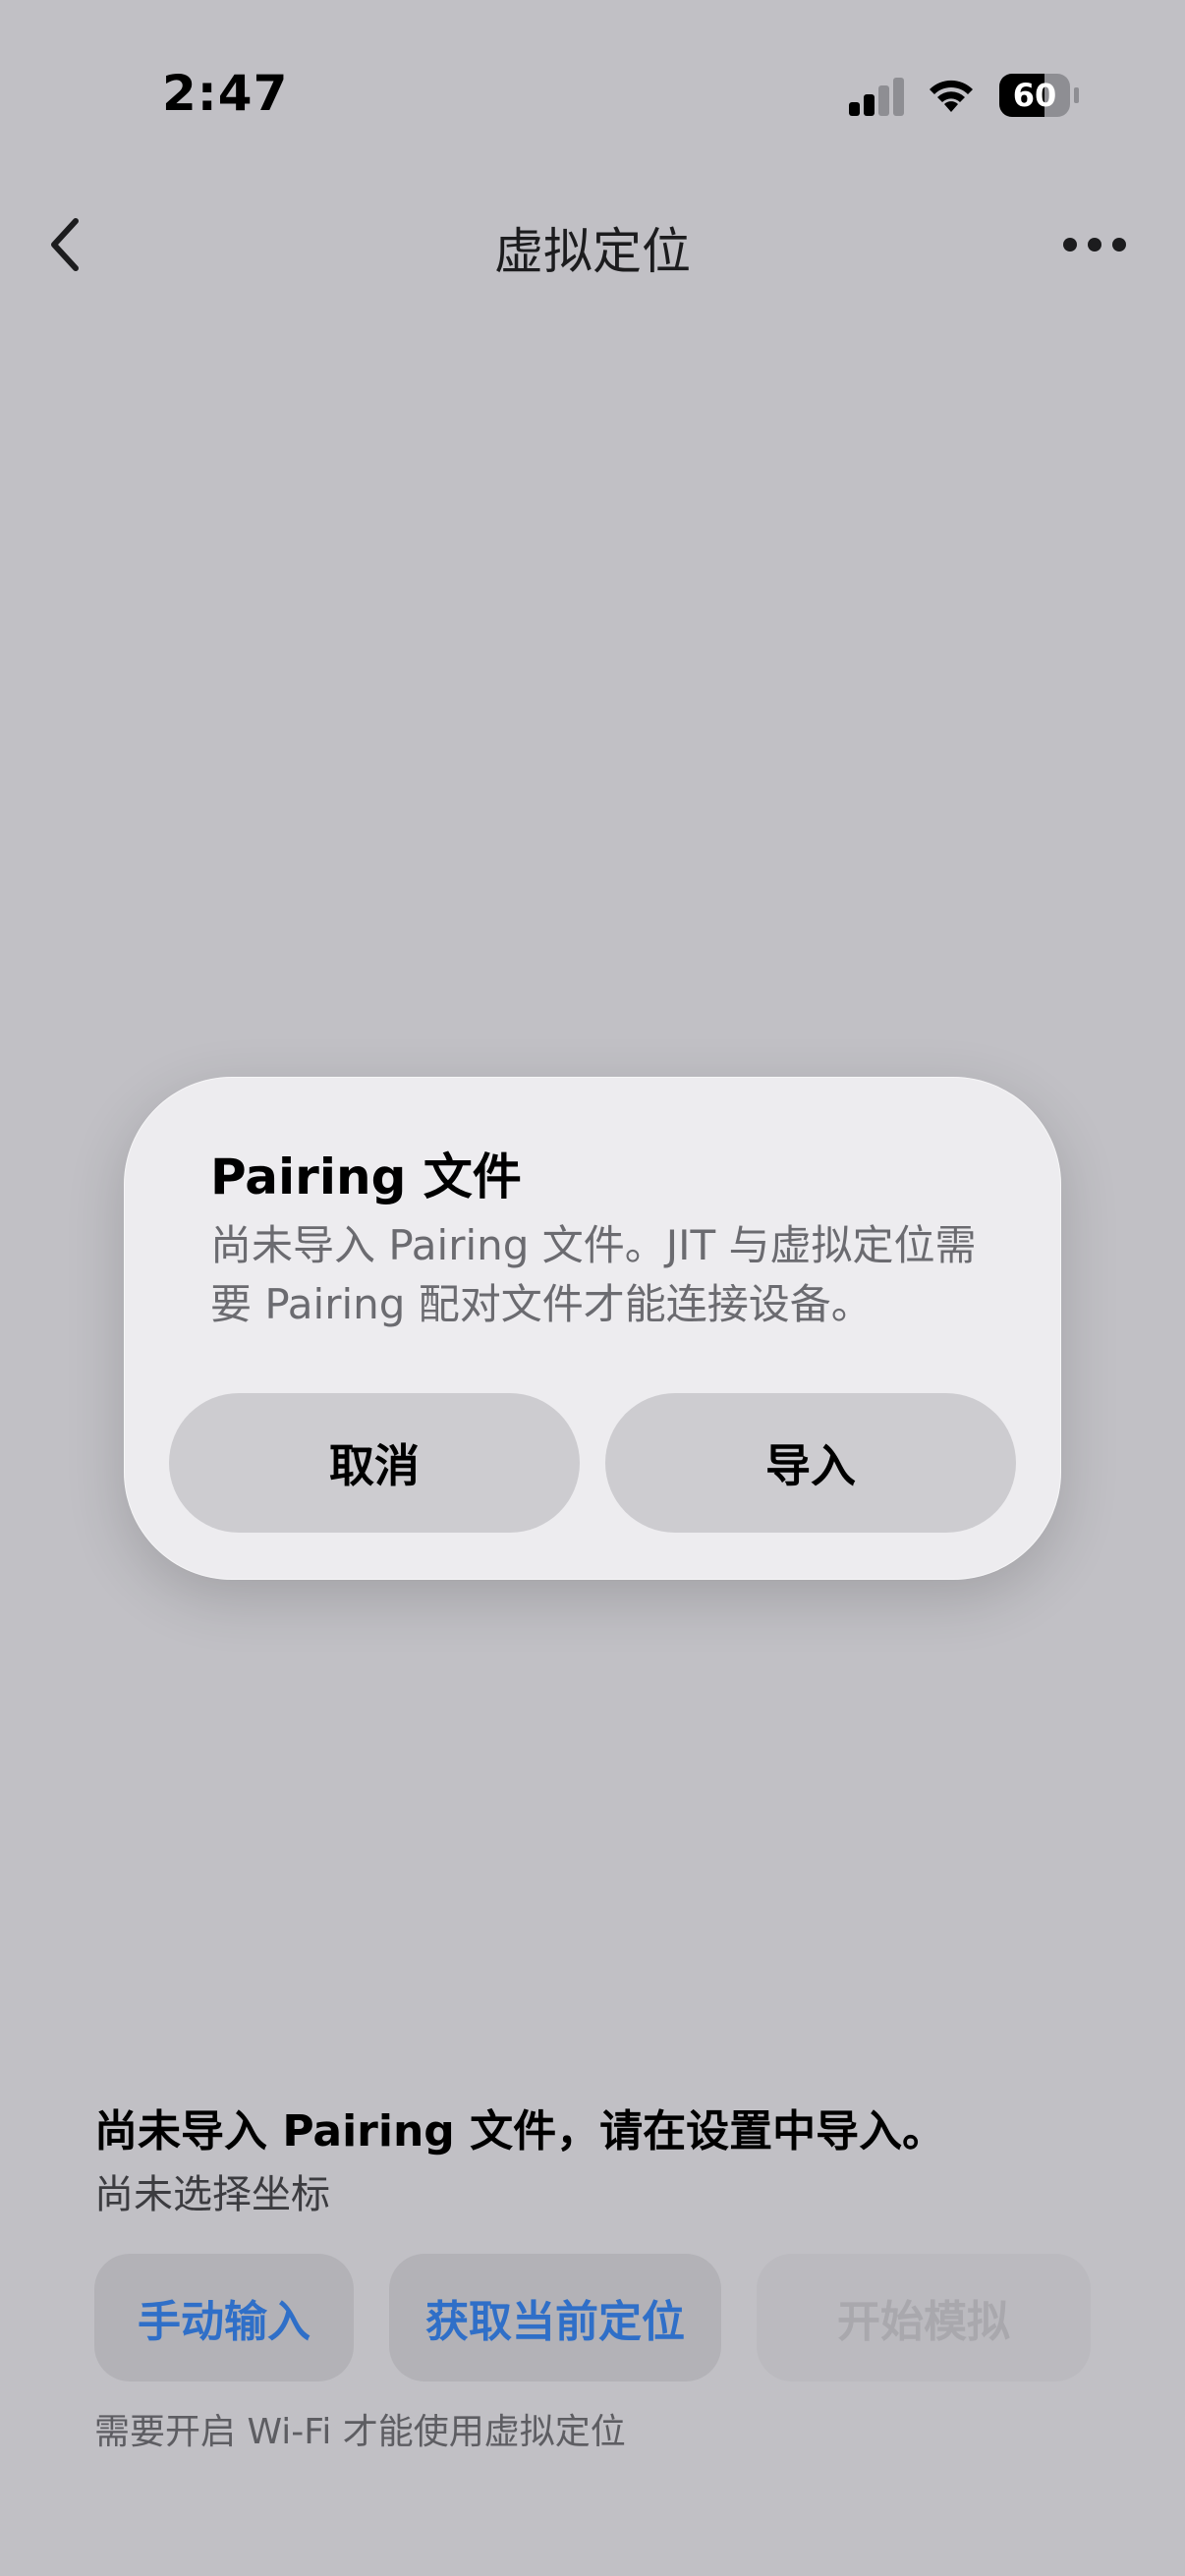 The width and height of the screenshot is (1185, 2576). What do you see at coordinates (924, 2317) in the screenshot?
I see `start-simulation-button: 开始模拟` at bounding box center [924, 2317].